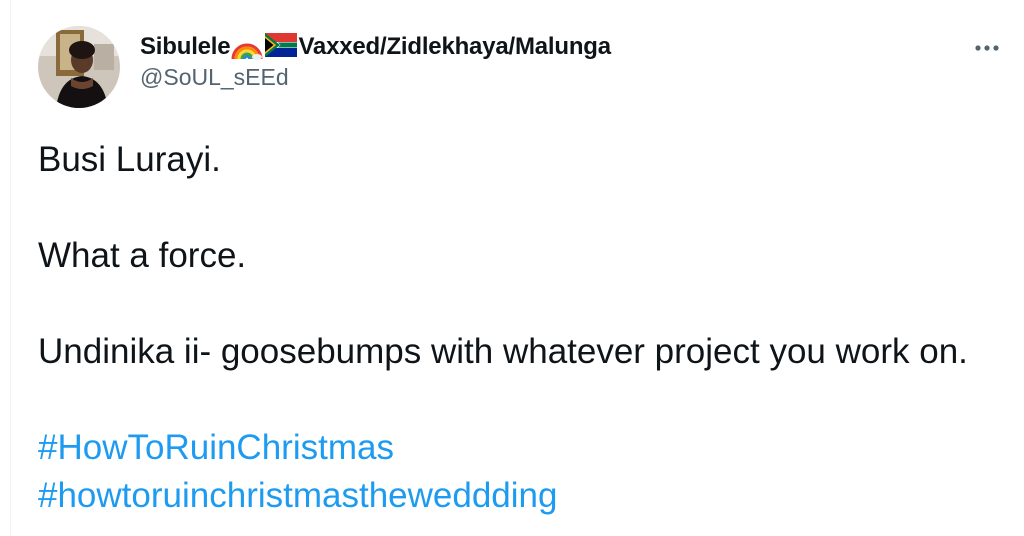 The height and width of the screenshot is (536, 1024). What do you see at coordinates (142, 255) in the screenshot?
I see `tweet-paragraph: What a force.` at bounding box center [142, 255].